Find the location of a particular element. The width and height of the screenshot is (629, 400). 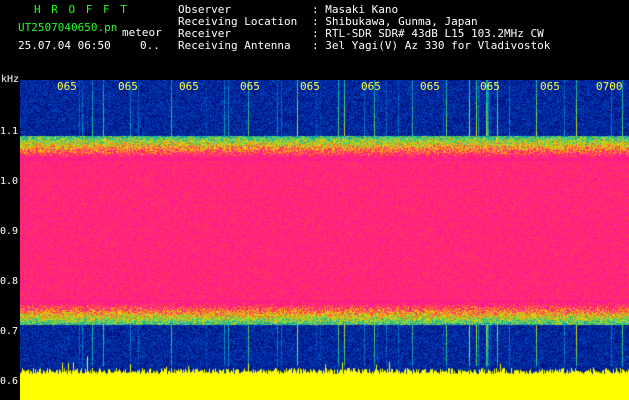

y-tick-label: 0.8 is located at coordinates (9, 281).